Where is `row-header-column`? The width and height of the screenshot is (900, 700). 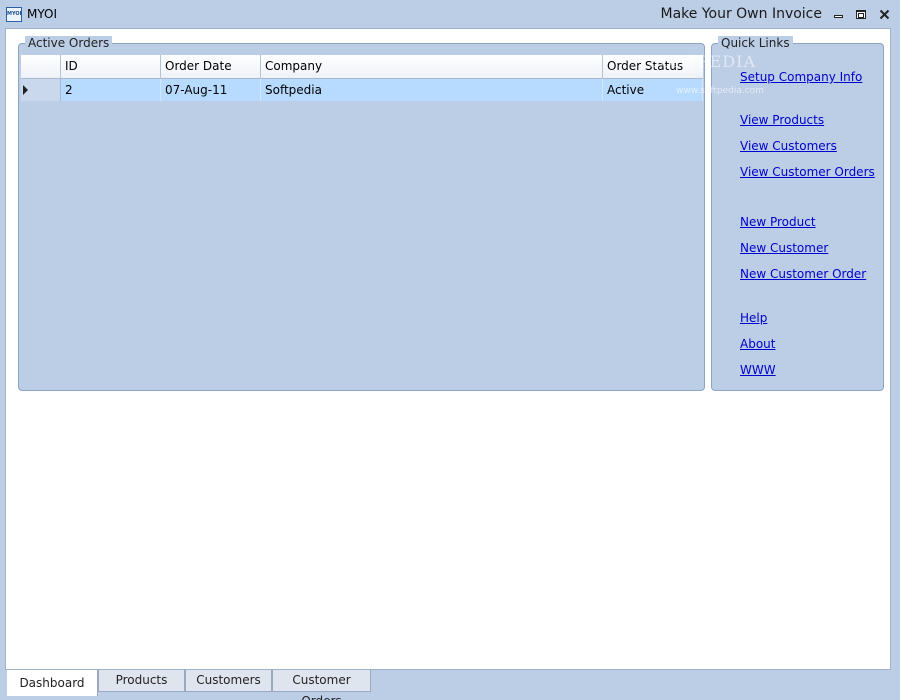 row-header-column is located at coordinates (41, 67).